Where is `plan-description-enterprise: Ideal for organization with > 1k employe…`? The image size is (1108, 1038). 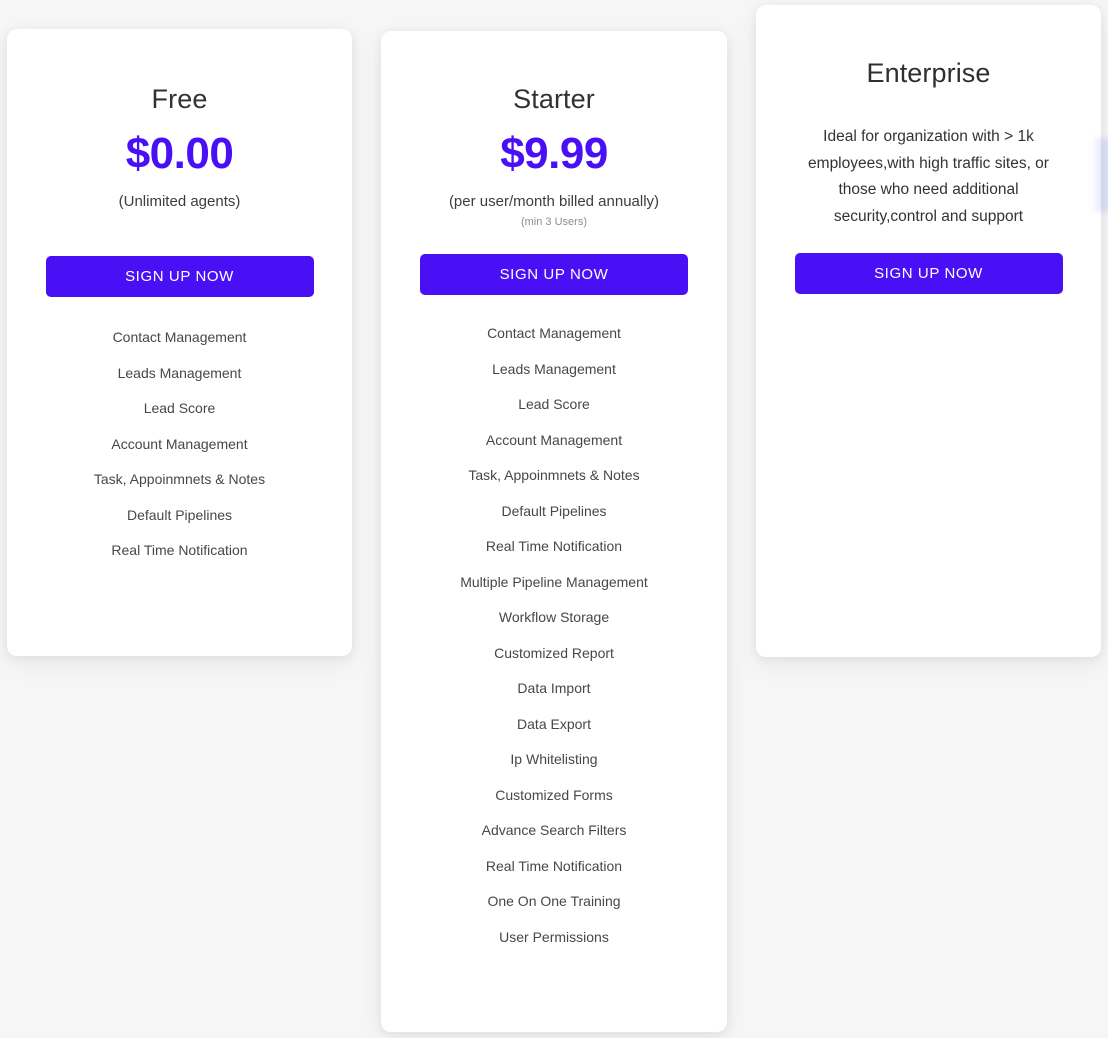 plan-description-enterprise: Ideal for organization with > 1k employe… is located at coordinates (928, 176).